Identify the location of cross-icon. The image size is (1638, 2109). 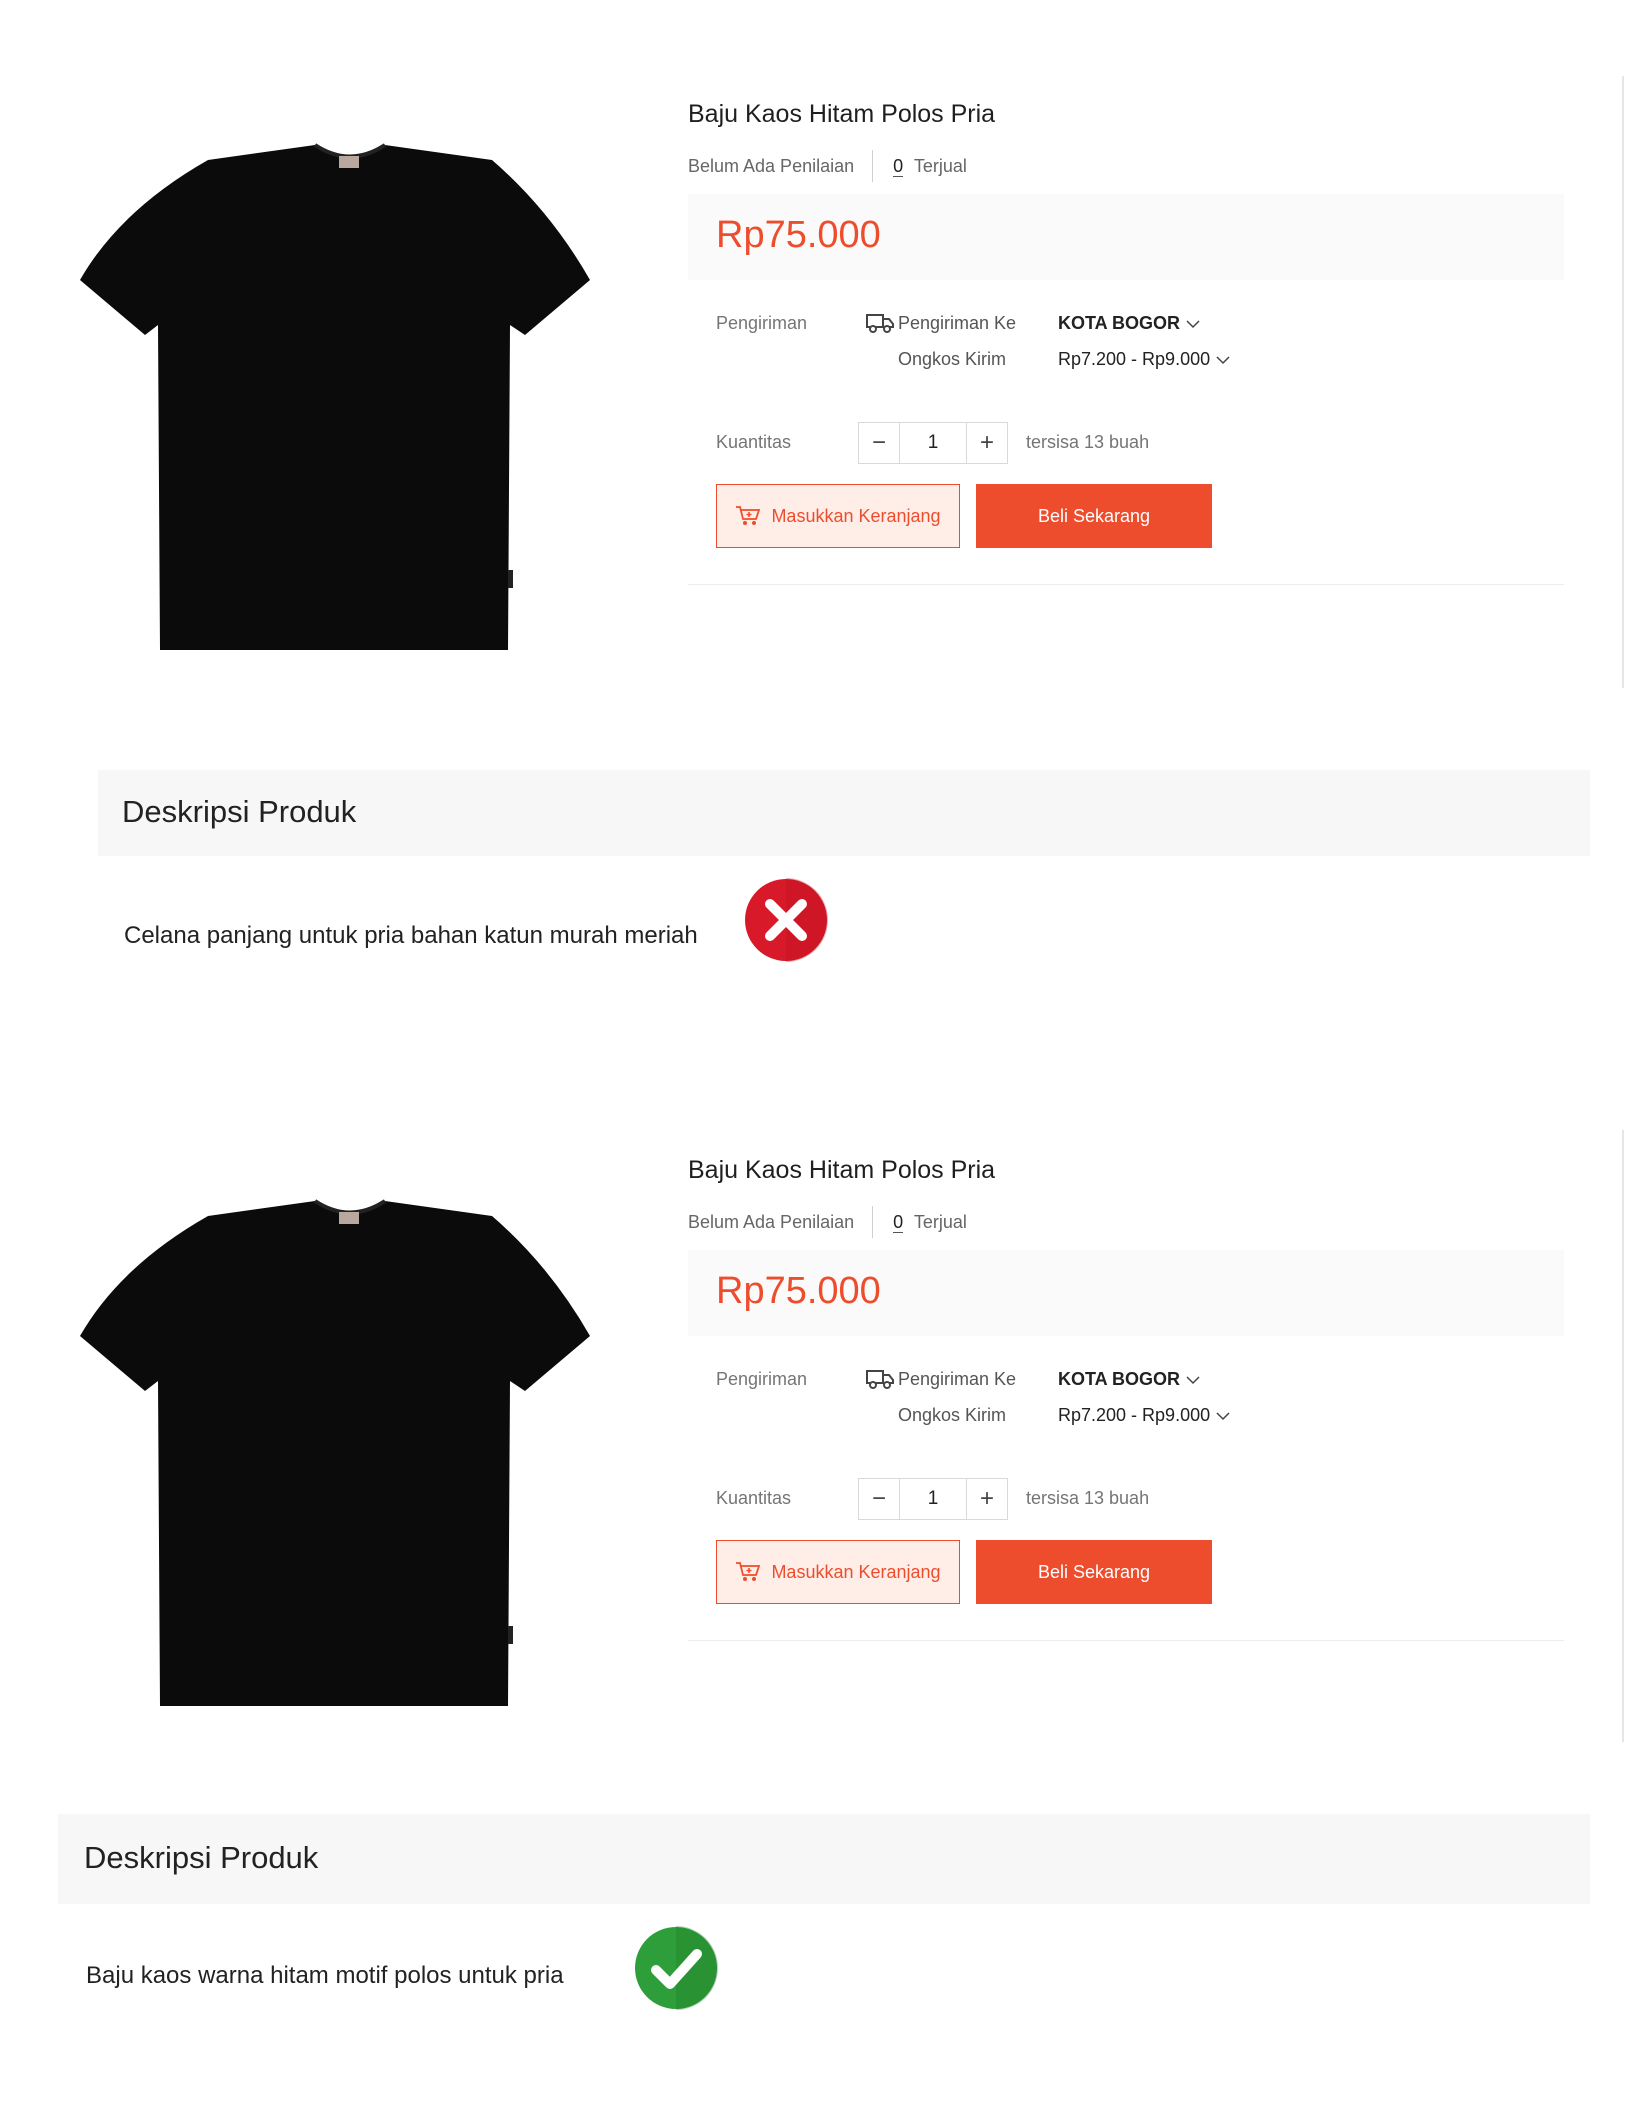
(786, 920).